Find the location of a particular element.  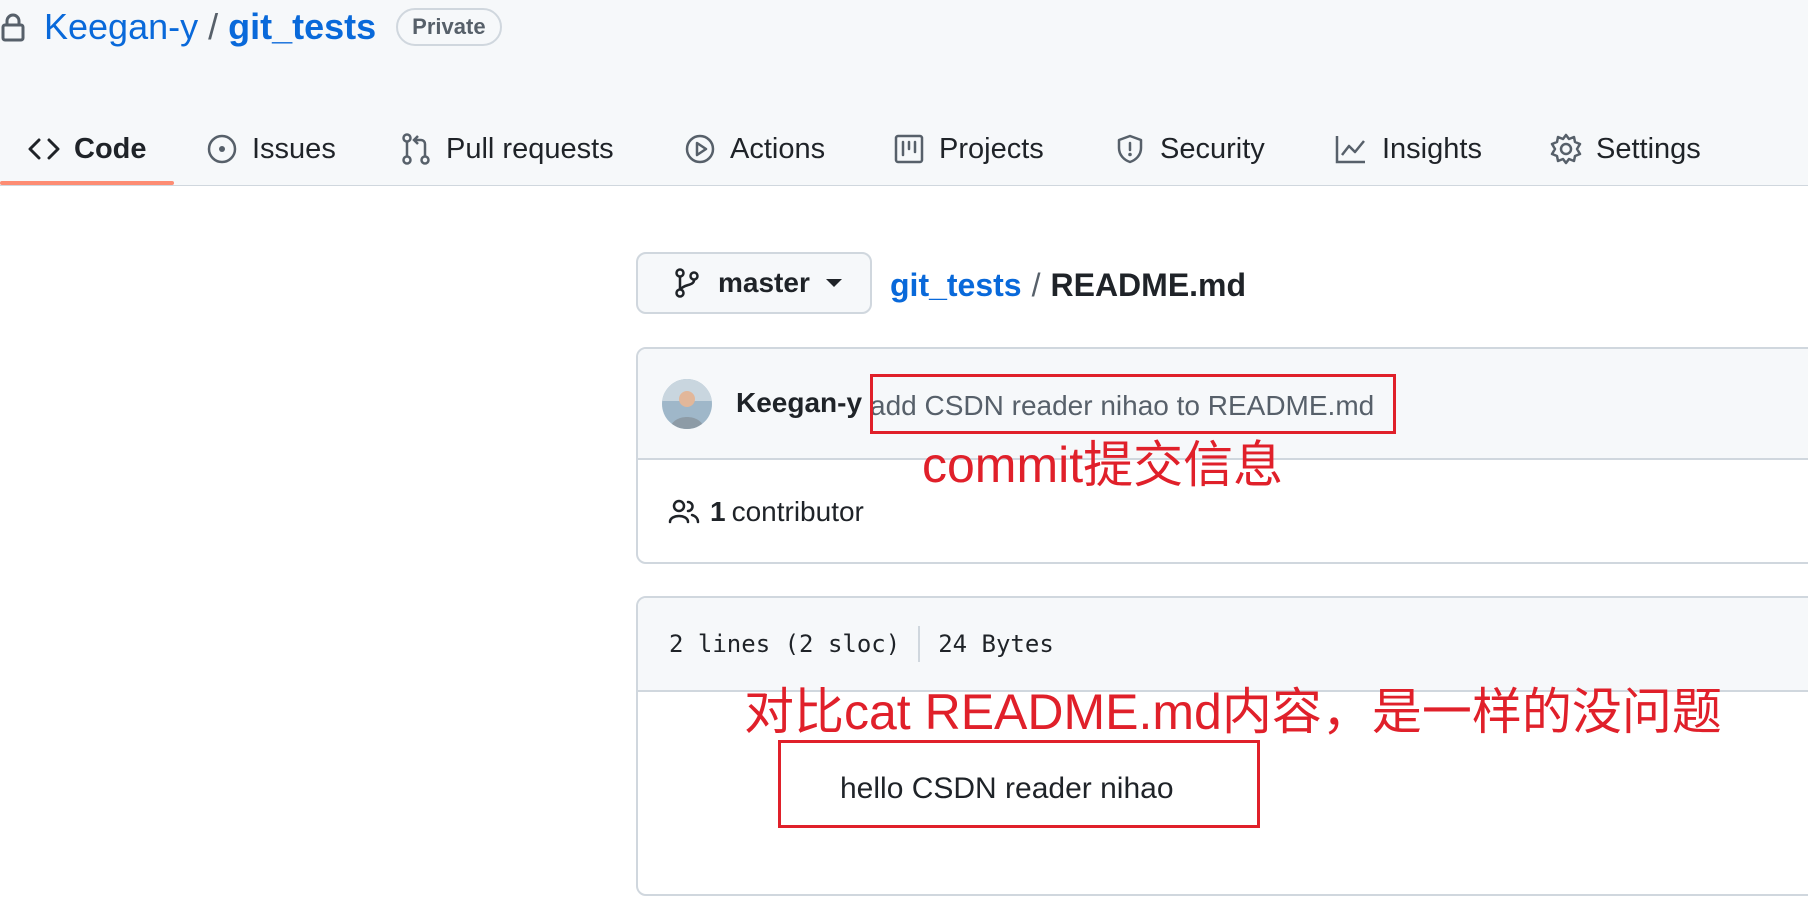

tab-settings: Settings is located at coordinates (1625, 149).